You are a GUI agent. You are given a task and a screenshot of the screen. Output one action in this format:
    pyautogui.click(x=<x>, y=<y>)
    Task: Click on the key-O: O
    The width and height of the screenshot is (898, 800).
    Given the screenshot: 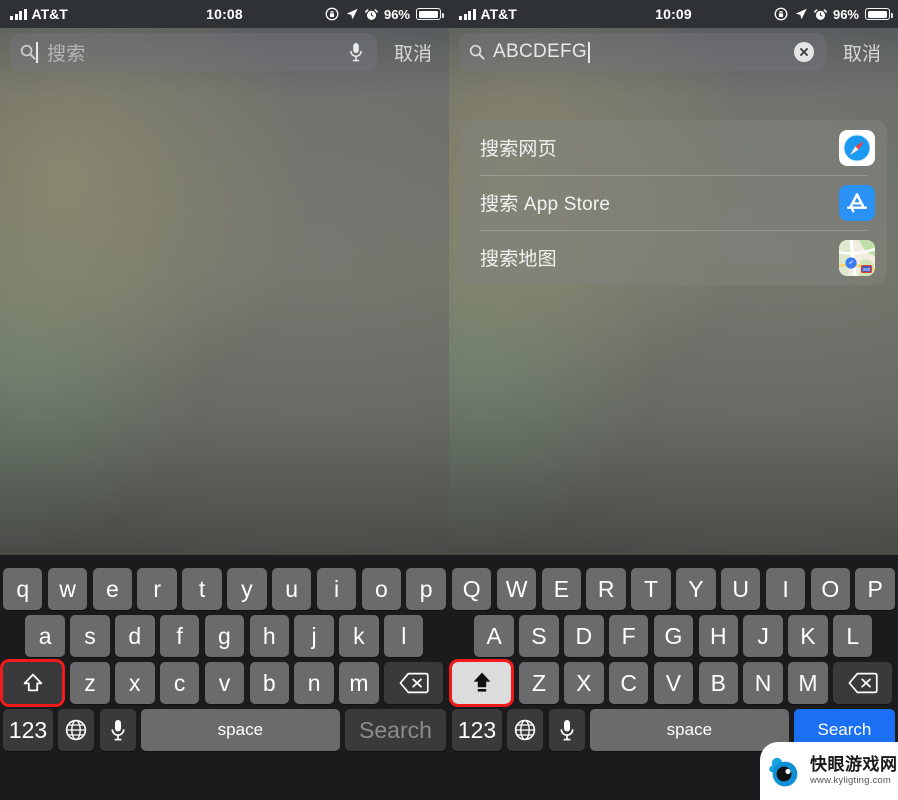 What is the action you would take?
    pyautogui.click(x=830, y=589)
    